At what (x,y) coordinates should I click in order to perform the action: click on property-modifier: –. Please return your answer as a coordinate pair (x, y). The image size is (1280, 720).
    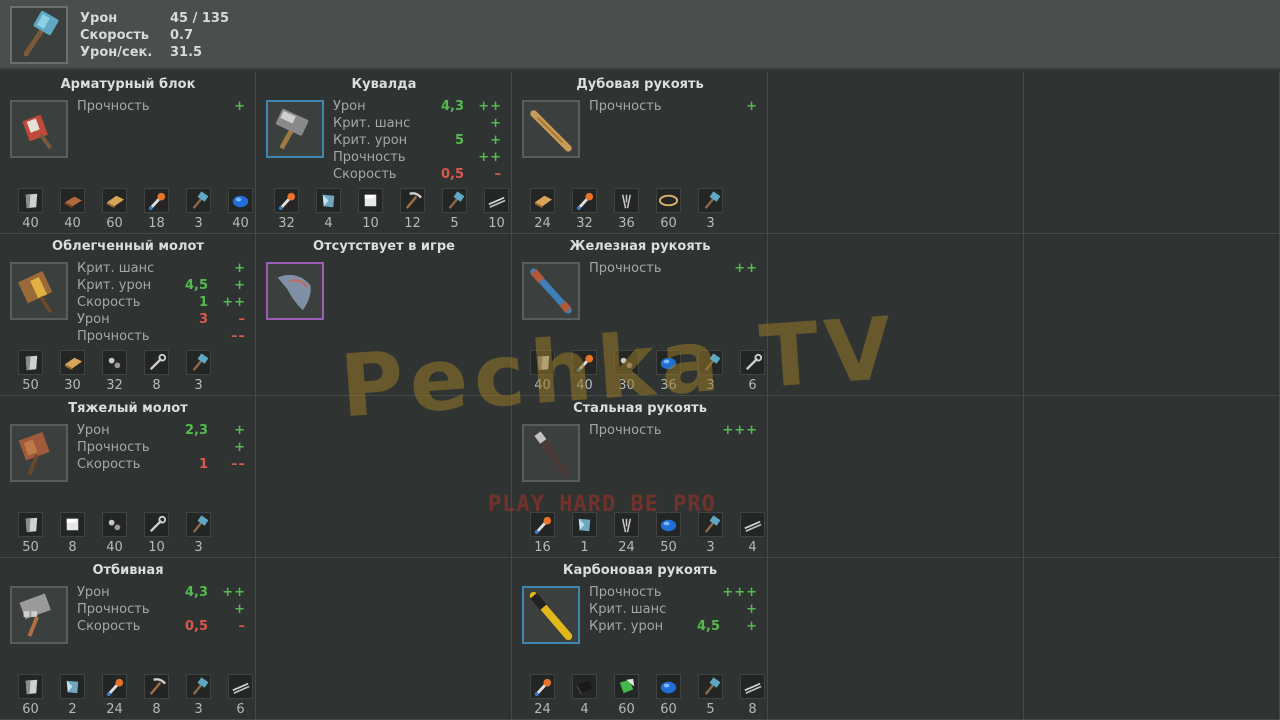
    Looking at the image, I should click on (498, 174).